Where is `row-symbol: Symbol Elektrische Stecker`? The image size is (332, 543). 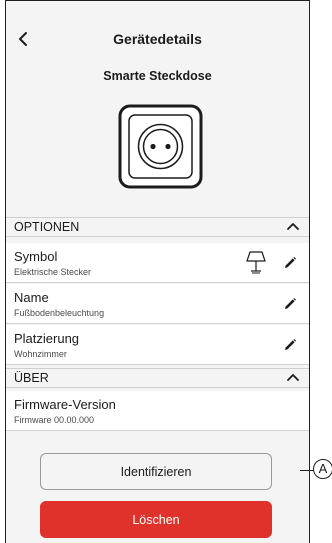 row-symbol: Symbol Elektrische Stecker is located at coordinates (157, 263).